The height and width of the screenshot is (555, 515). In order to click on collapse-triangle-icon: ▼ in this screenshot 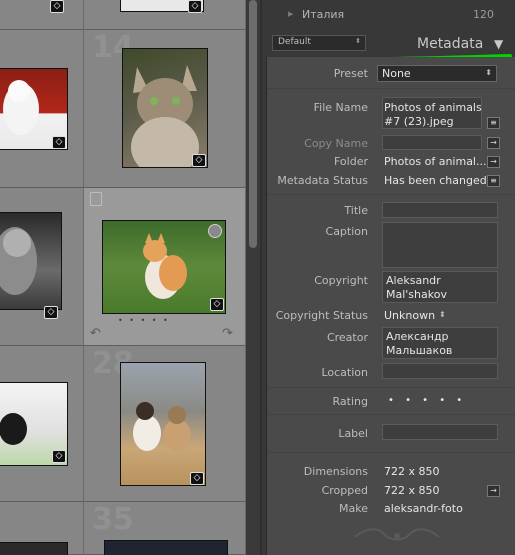, I will do `click(498, 44)`.